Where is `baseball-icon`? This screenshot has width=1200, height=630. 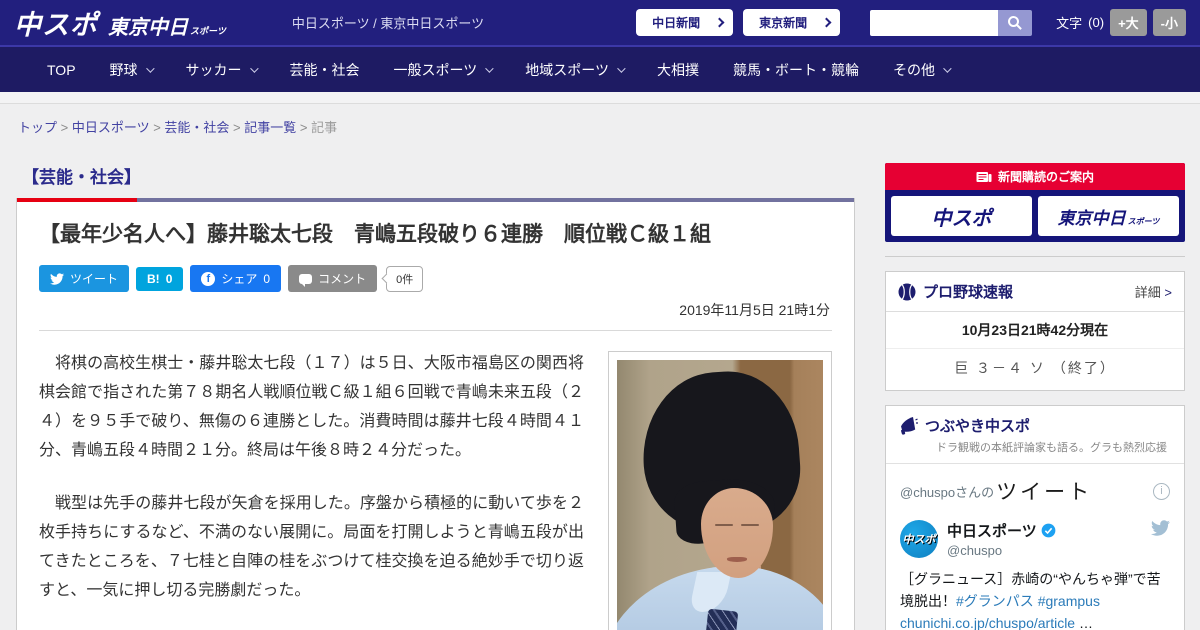 baseball-icon is located at coordinates (907, 291).